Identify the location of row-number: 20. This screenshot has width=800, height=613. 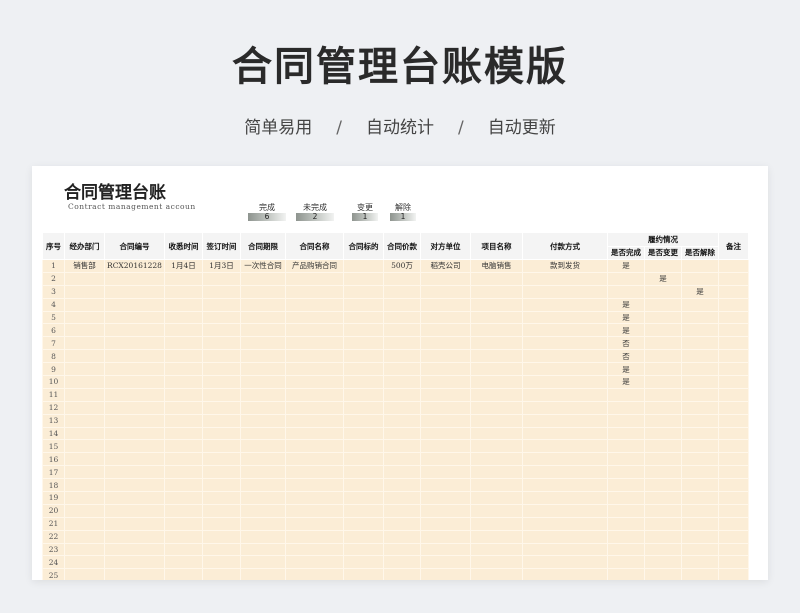
(53, 510).